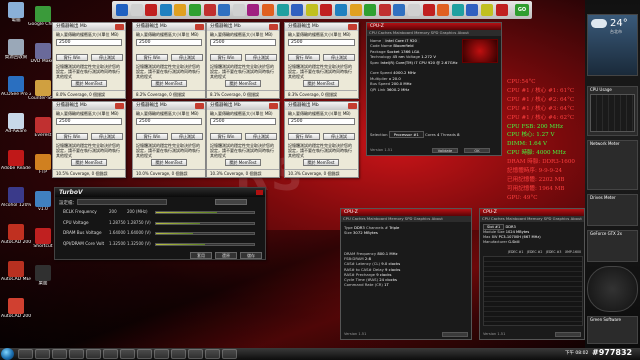 This screenshot has height=360, width=640. I want to click on ok-button, so click(455, 334).